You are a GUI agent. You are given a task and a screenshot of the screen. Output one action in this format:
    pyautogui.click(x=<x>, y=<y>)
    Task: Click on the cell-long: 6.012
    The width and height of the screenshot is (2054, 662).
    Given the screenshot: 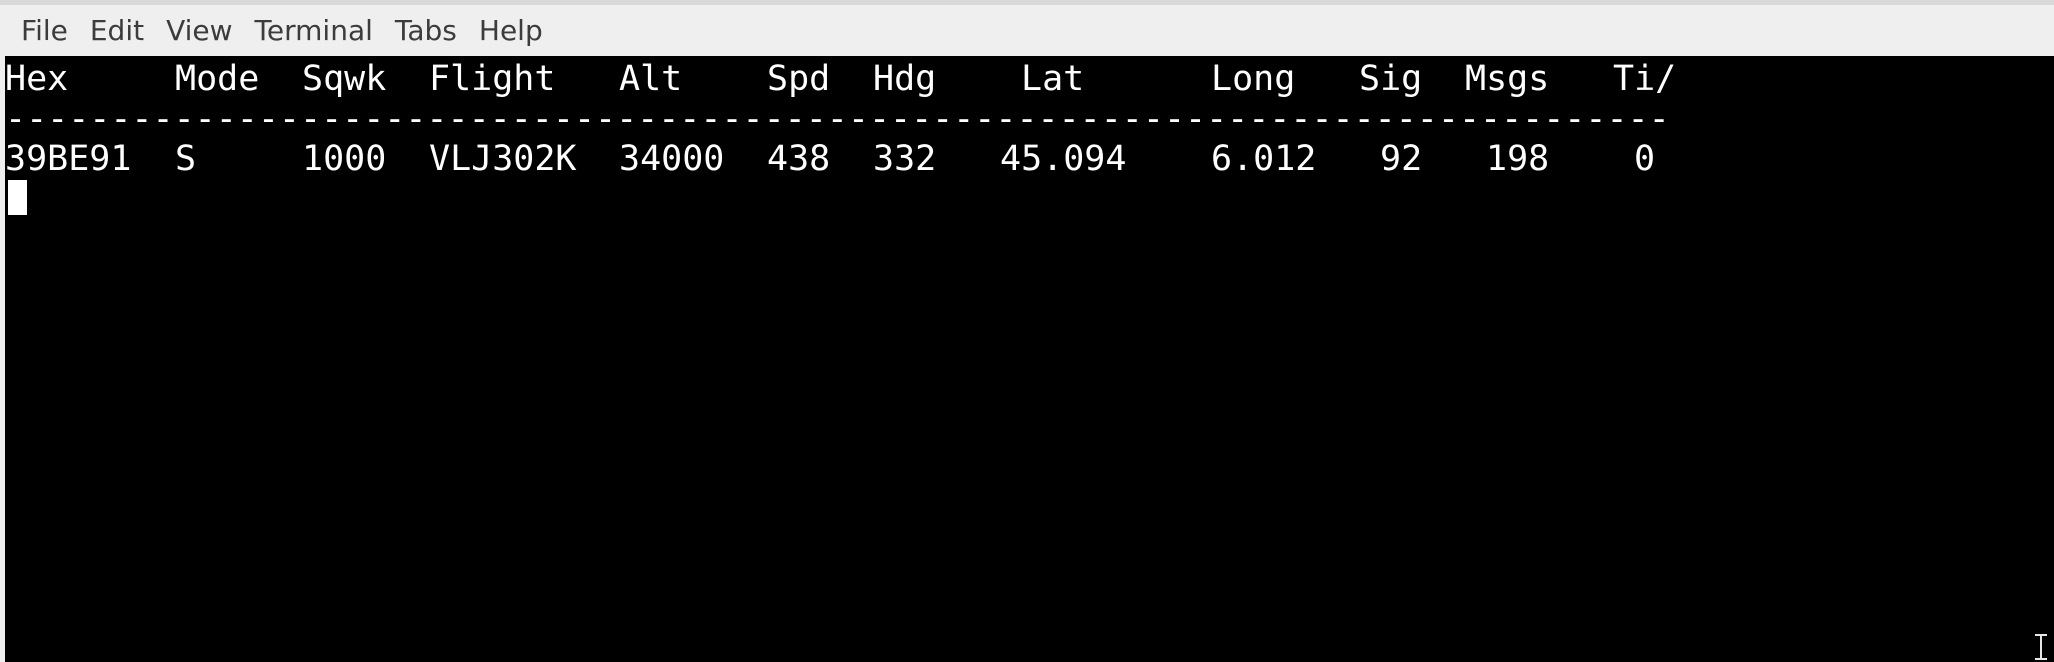 What is the action you would take?
    pyautogui.click(x=1264, y=159)
    